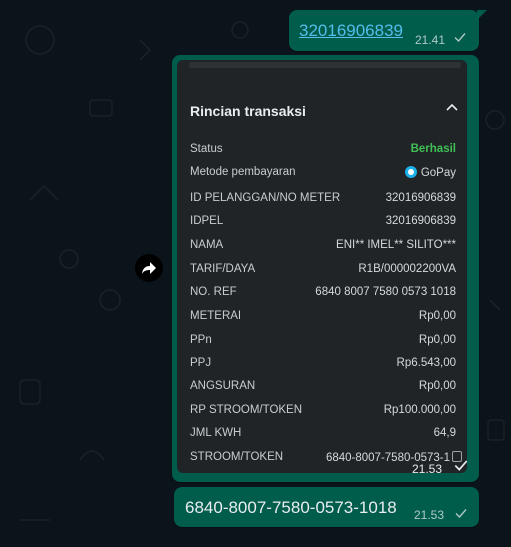 The image size is (511, 547). What do you see at coordinates (444, 433) in the screenshot?
I see `row-value: 64,9` at bounding box center [444, 433].